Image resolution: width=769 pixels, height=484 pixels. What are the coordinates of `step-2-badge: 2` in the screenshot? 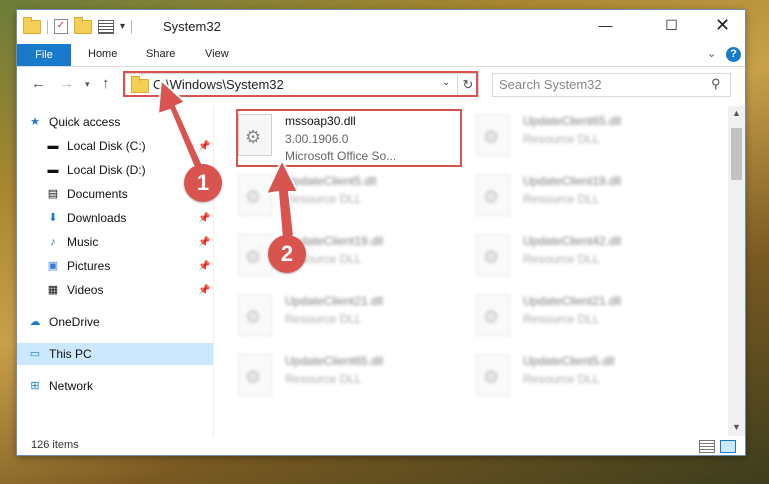 It's located at (287, 254).